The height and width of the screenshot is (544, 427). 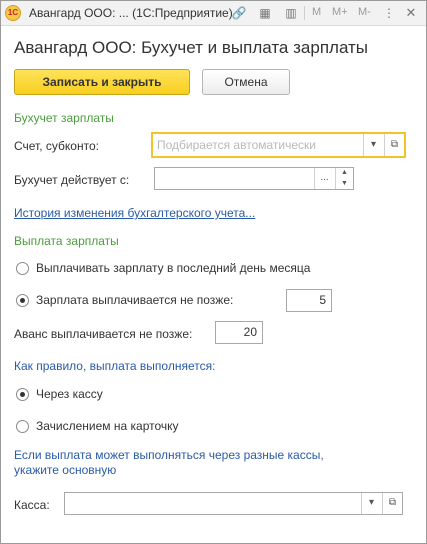 What do you see at coordinates (233, 503) in the screenshot?
I see `cash-desk-field: ▾ ⧉` at bounding box center [233, 503].